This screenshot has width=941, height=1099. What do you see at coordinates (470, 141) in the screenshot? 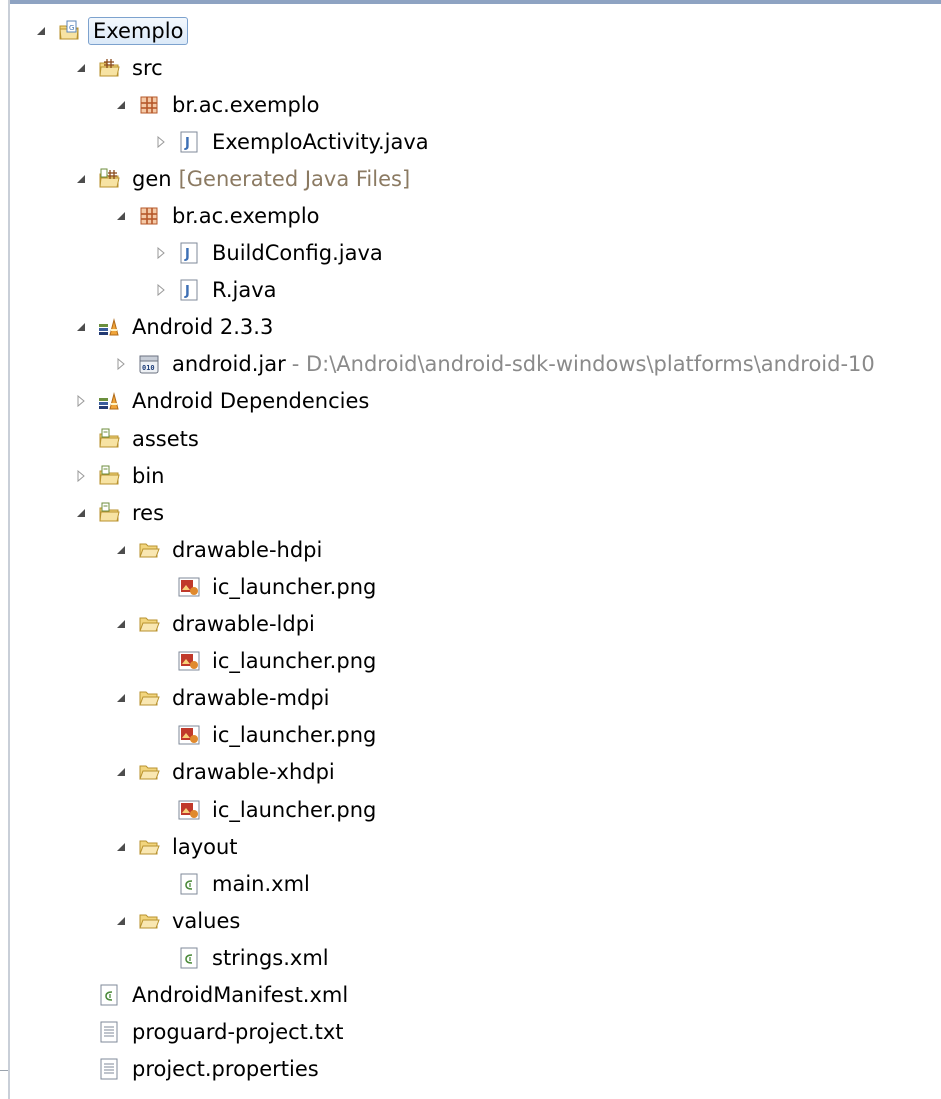
I see `tree-item: J ExemploActivity.java` at bounding box center [470, 141].